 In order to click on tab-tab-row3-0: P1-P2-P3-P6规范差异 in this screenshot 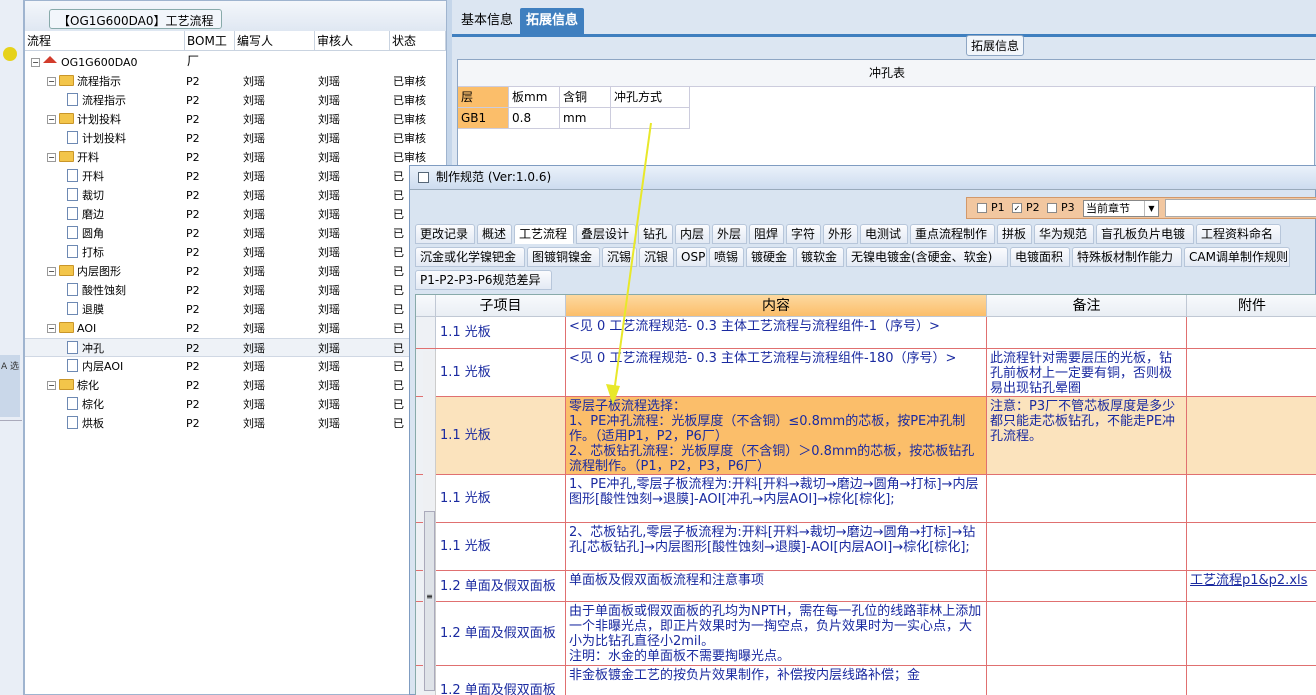, I will do `click(483, 280)`.